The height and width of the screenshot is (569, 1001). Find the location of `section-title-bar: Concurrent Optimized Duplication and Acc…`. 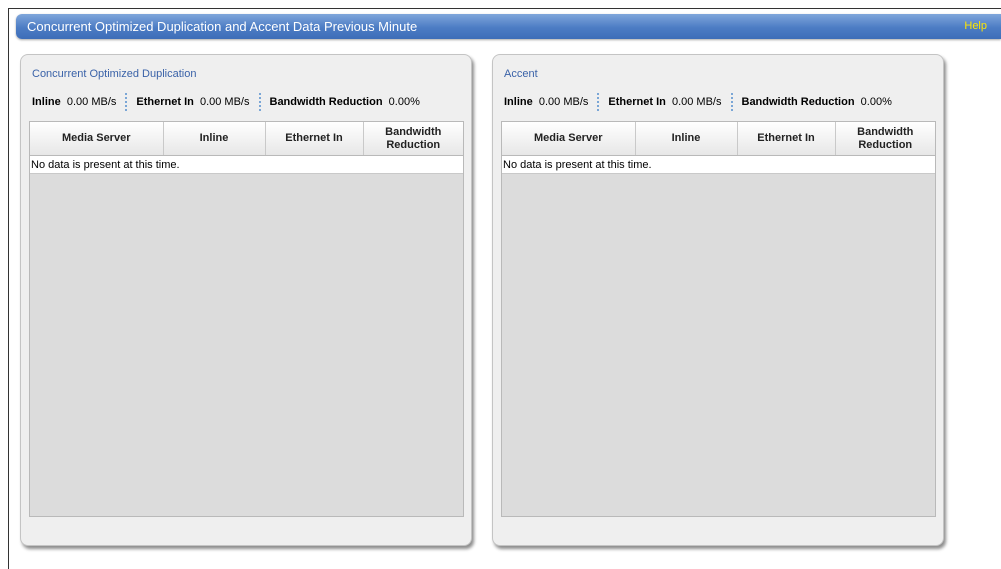

section-title-bar: Concurrent Optimized Duplication and Acc… is located at coordinates (508, 26).